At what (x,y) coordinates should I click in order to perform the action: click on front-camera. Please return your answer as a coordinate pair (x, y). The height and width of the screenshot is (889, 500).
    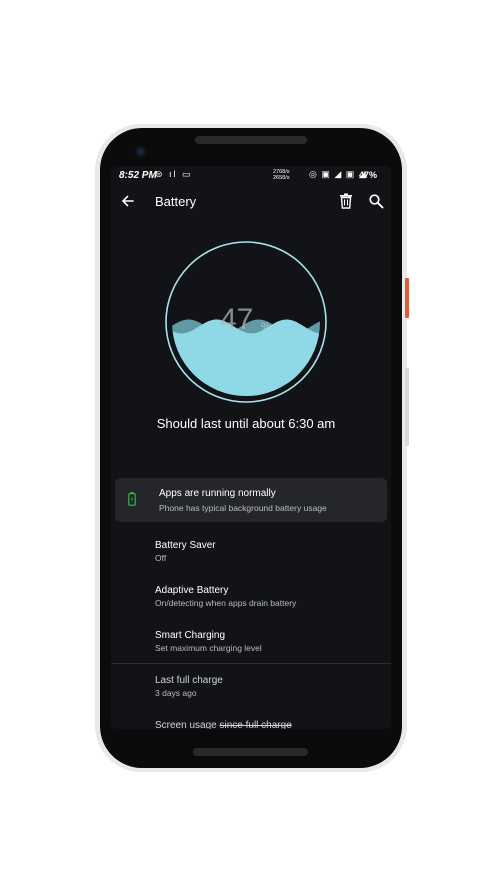
    Looking at the image, I should click on (140, 151).